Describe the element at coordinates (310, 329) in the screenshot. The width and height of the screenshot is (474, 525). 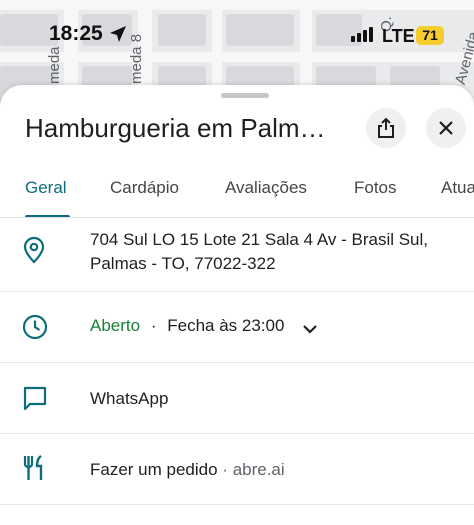
I see `chevron-down-icon` at that location.